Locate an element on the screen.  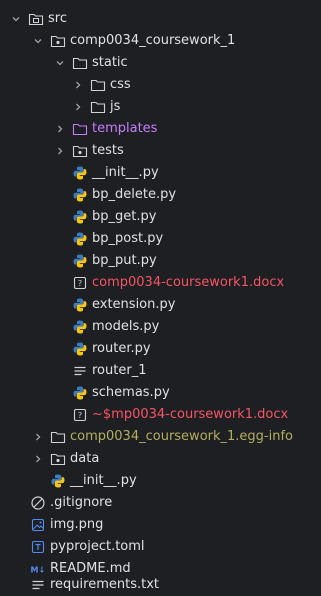
image-file-icon is located at coordinates (38, 525).